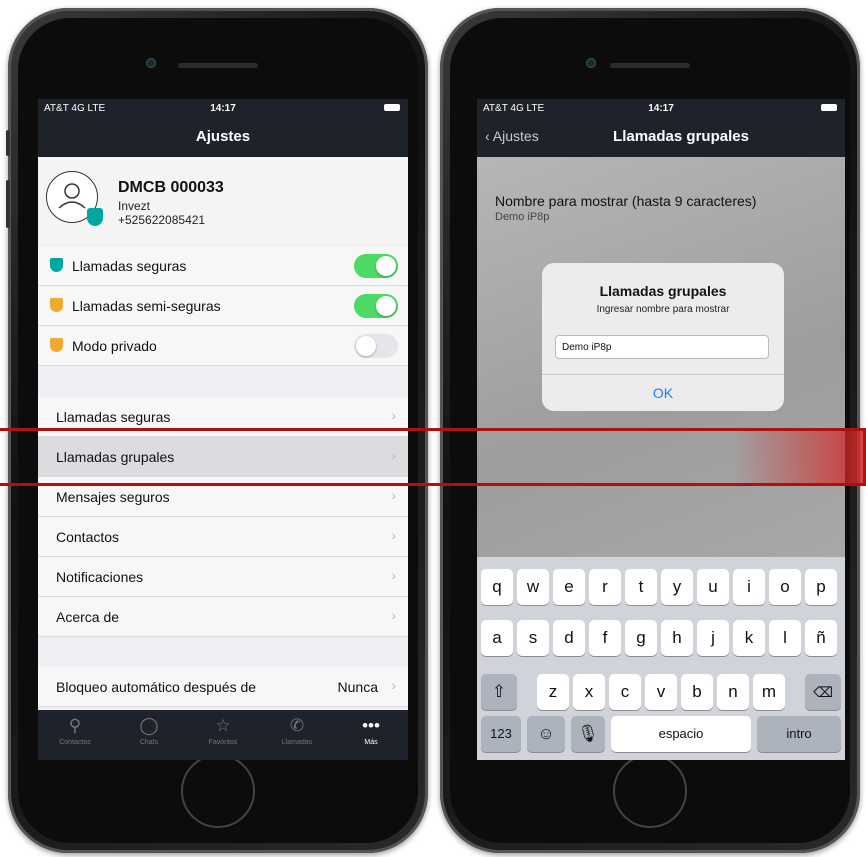 The height and width of the screenshot is (857, 866). What do you see at coordinates (713, 587) in the screenshot?
I see `key-u: u` at bounding box center [713, 587].